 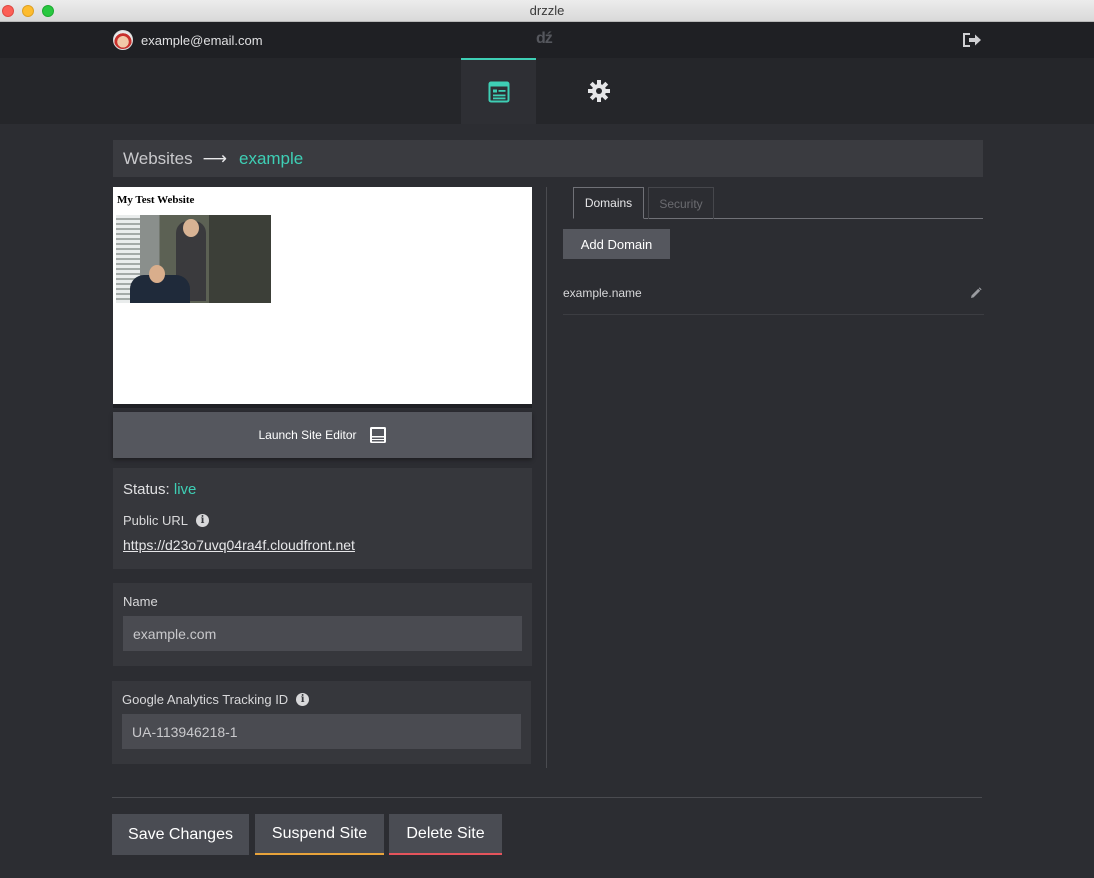 I want to click on window-title: drzzle, so click(x=547, y=10).